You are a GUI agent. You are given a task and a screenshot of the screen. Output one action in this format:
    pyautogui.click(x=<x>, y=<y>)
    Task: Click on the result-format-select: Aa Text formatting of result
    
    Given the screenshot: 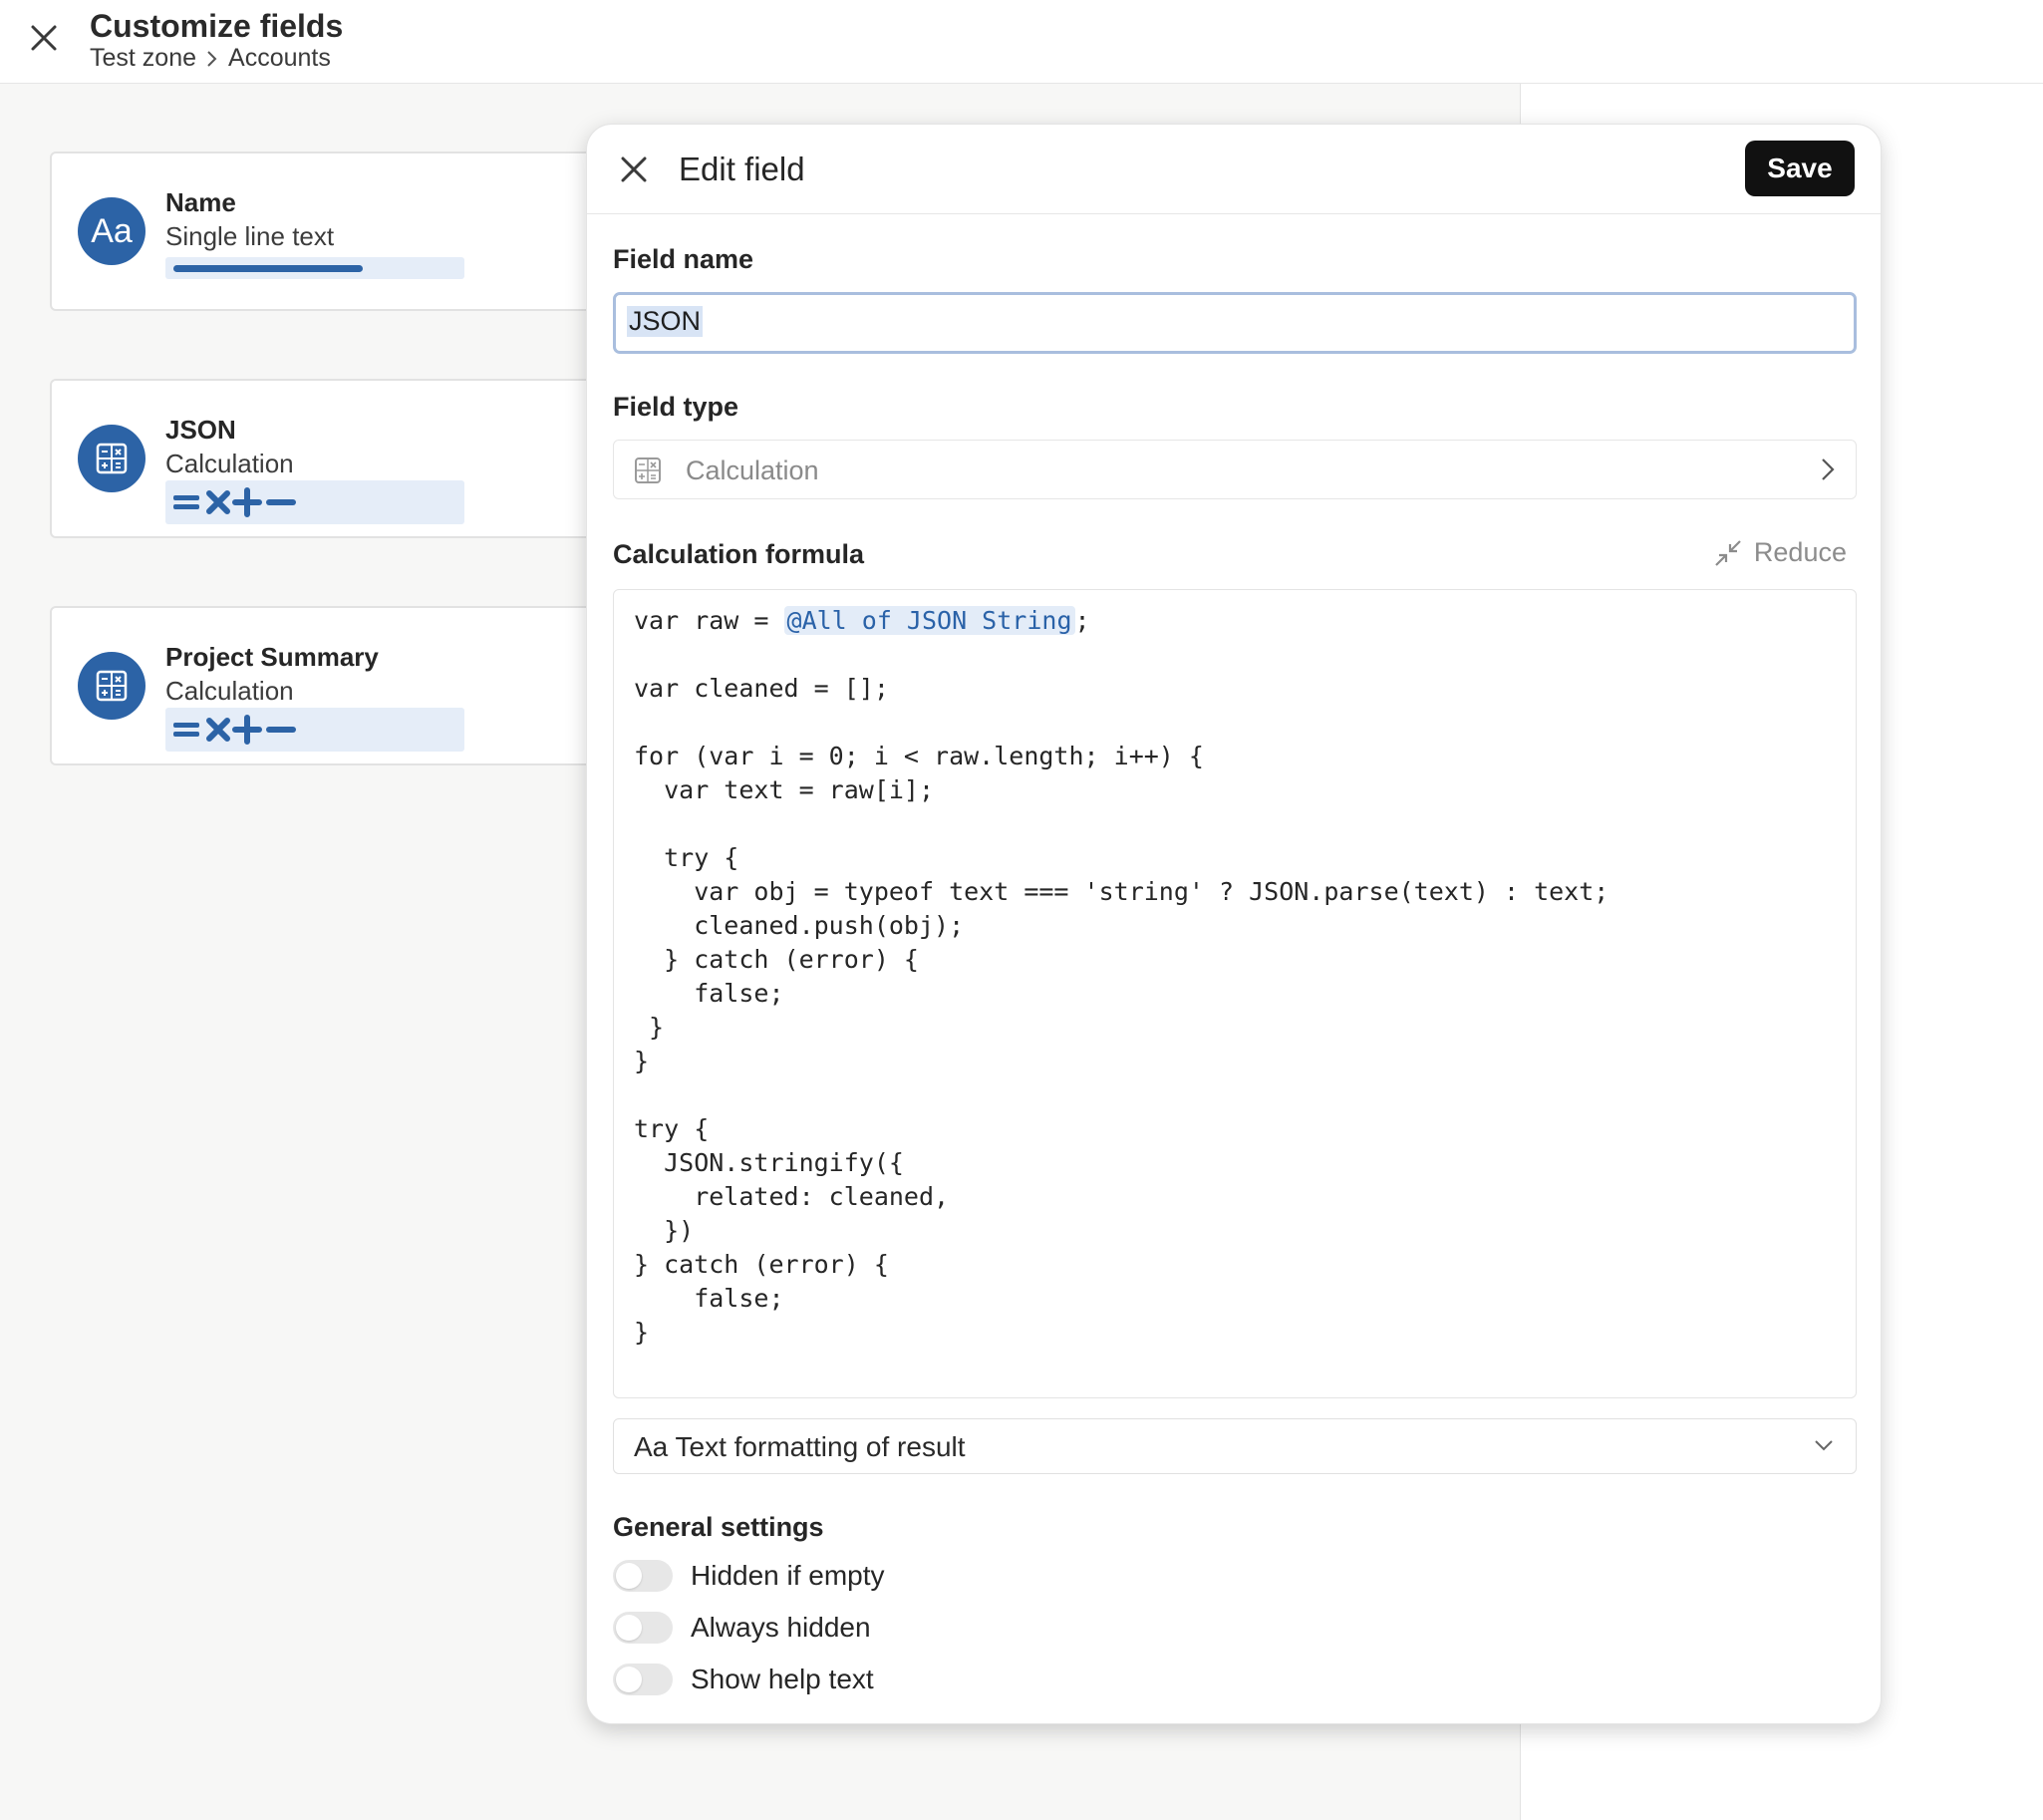 What is the action you would take?
    pyautogui.click(x=1235, y=1446)
    